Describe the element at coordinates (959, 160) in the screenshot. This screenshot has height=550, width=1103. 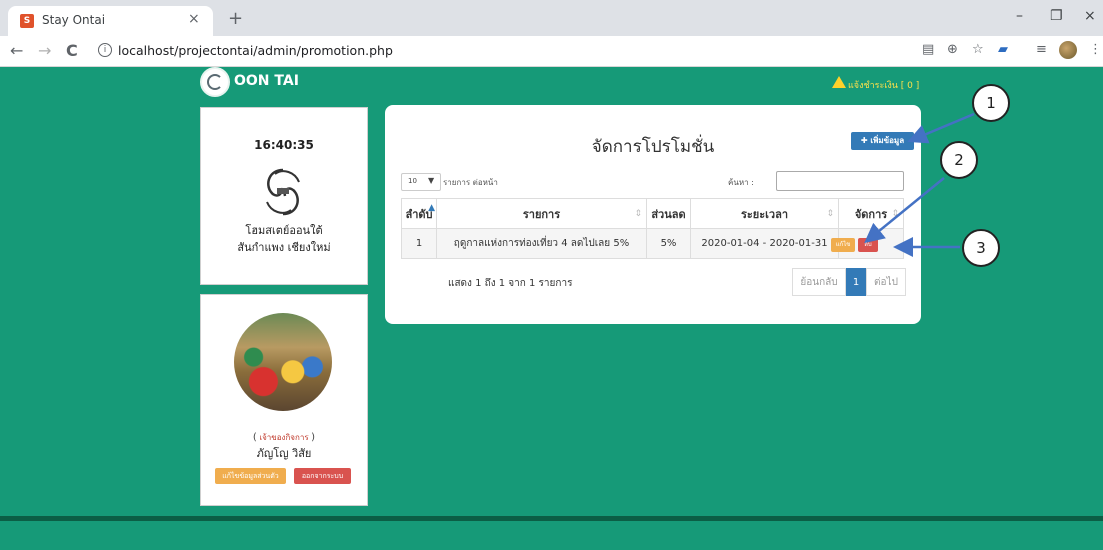
I see `callout-2: 2` at that location.